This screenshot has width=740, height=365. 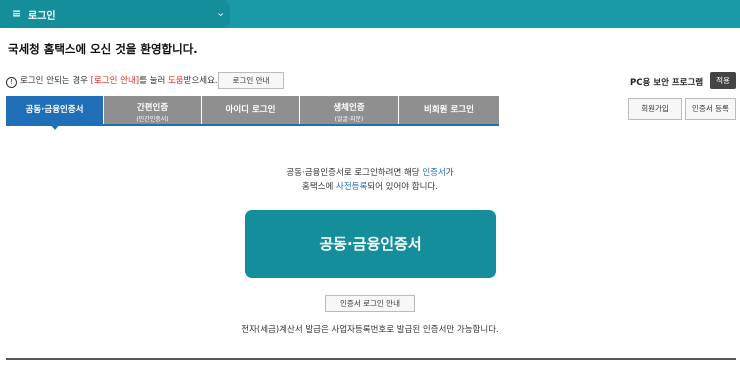 I want to click on notice-text: 로그인 안되는 경우, so click(x=55, y=81).